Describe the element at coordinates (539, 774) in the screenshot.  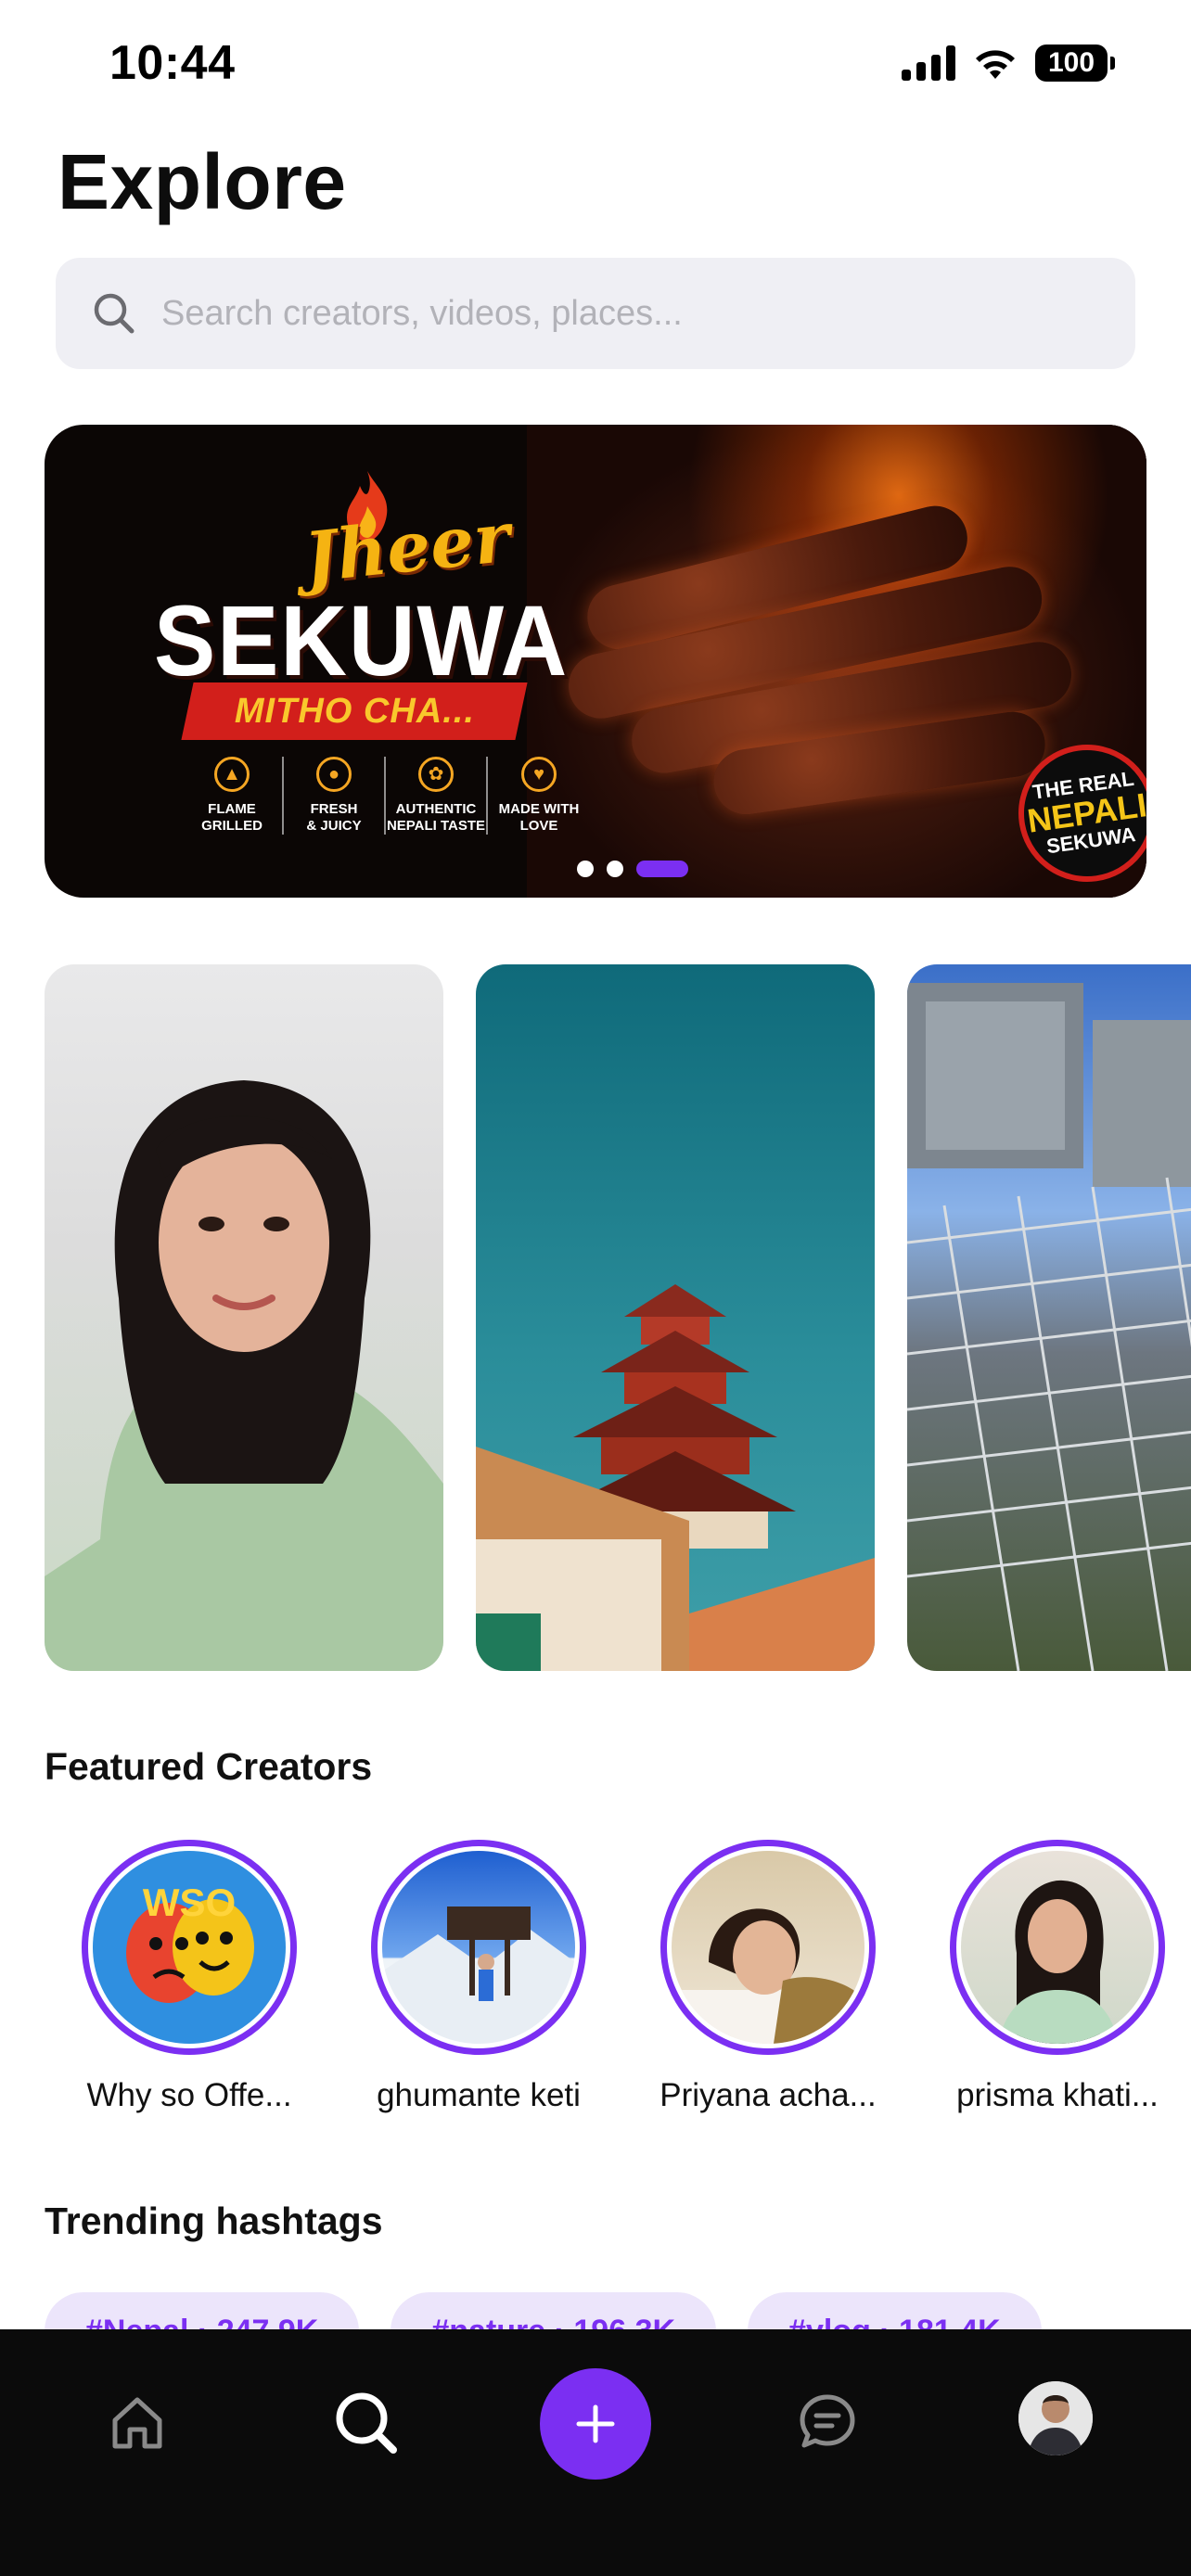
I see `heart-icon: ♥` at that location.